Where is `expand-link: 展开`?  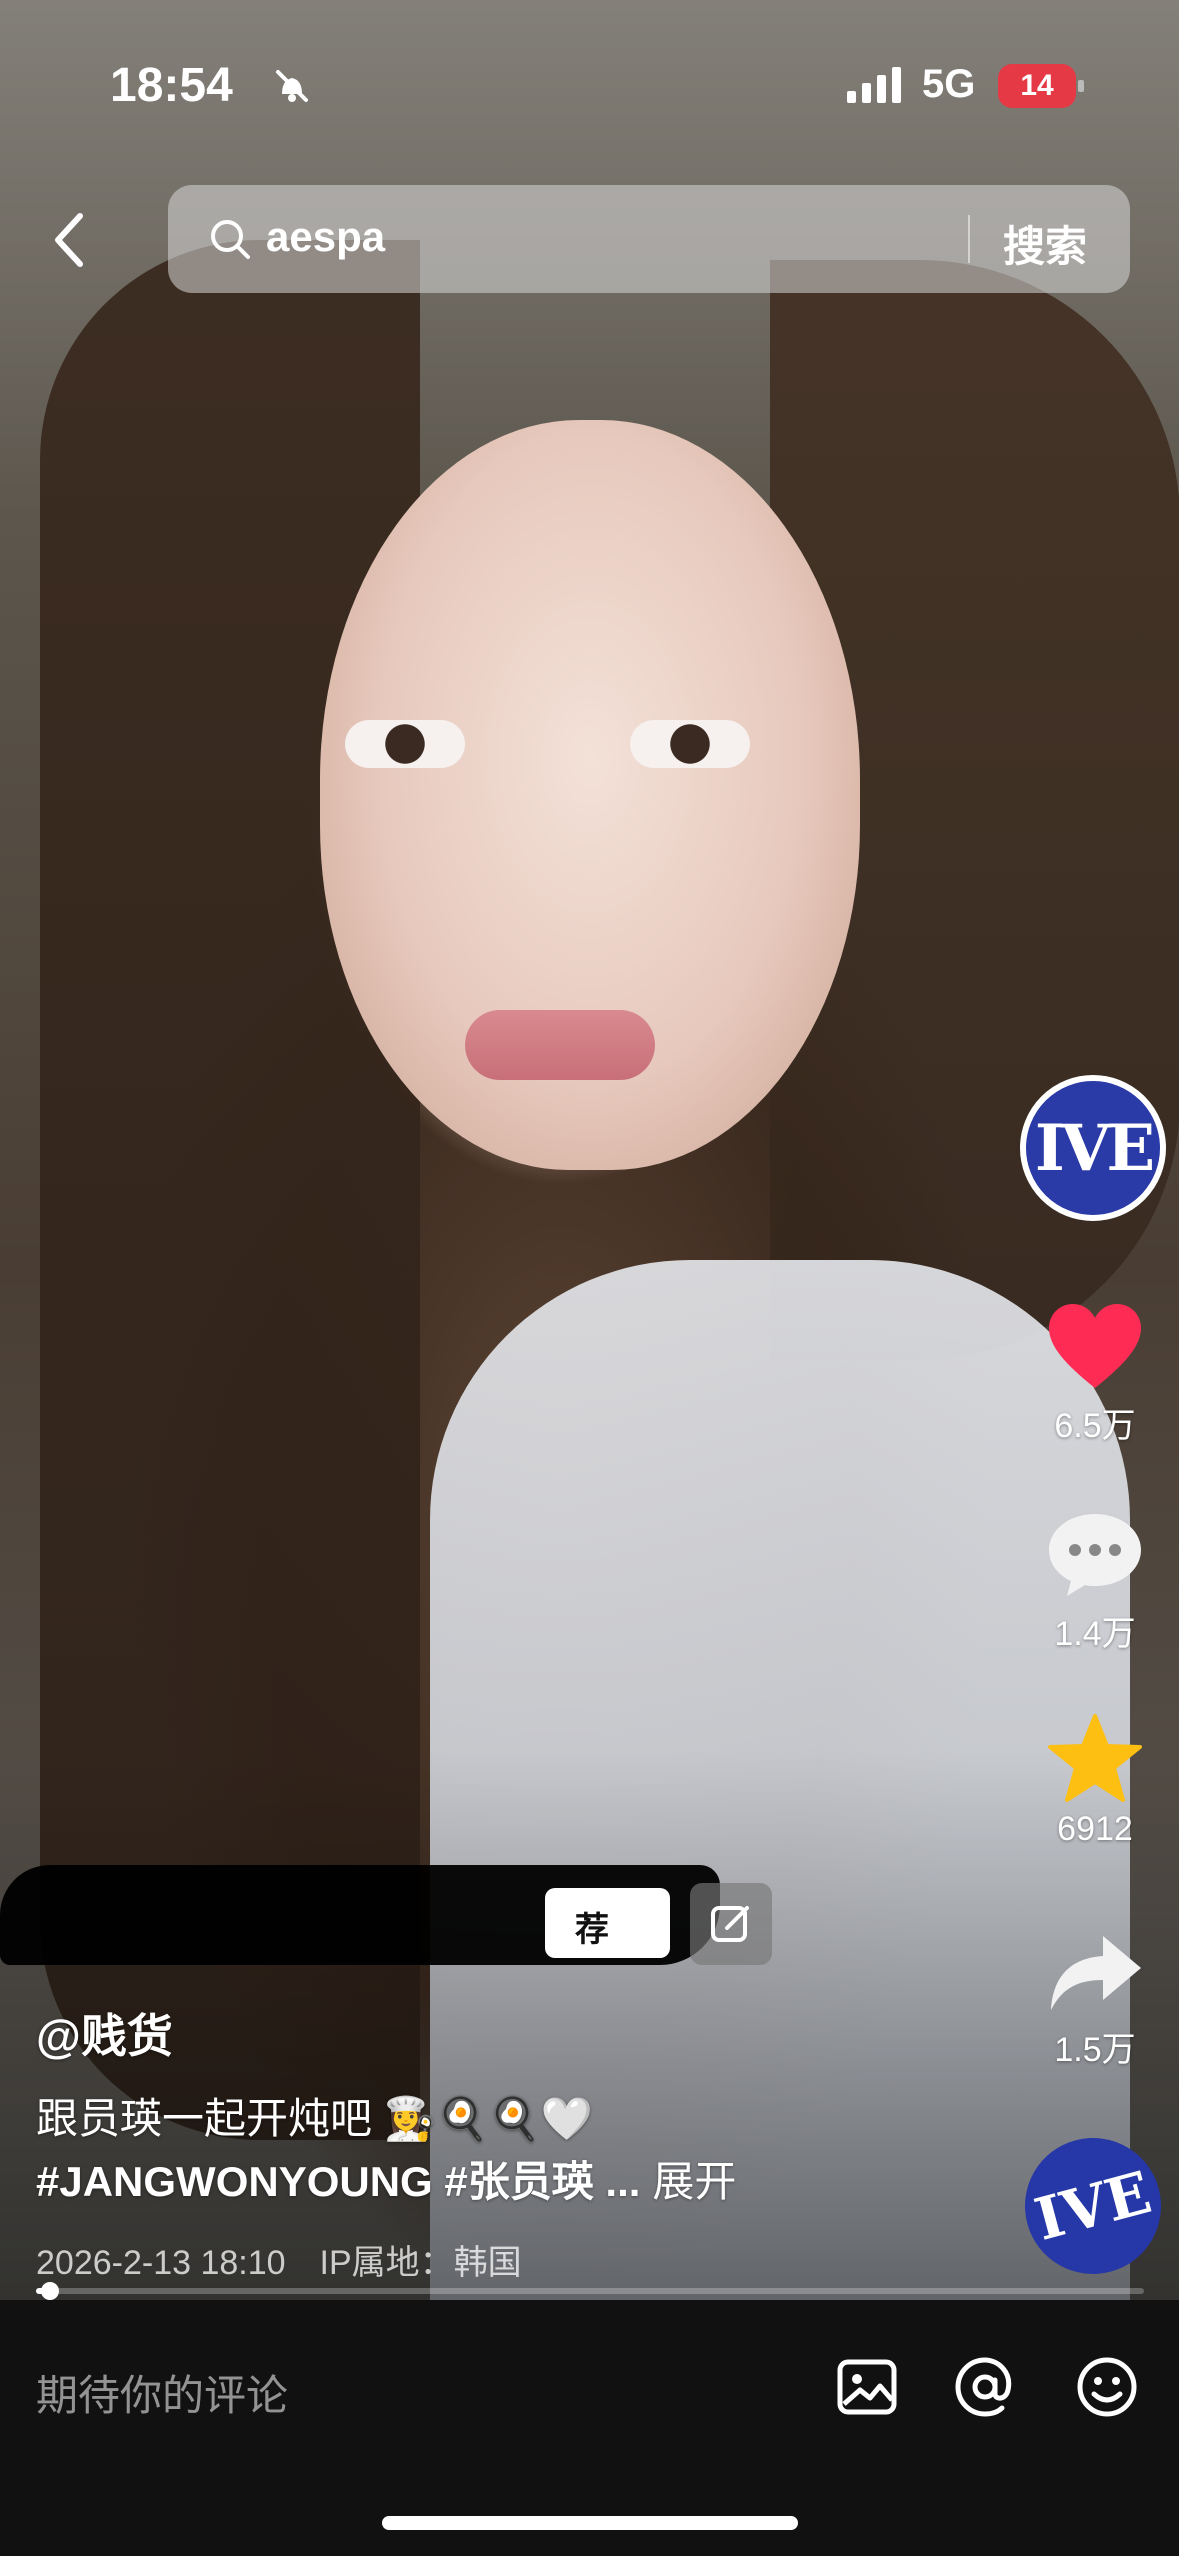 expand-link: 展开 is located at coordinates (694, 2181).